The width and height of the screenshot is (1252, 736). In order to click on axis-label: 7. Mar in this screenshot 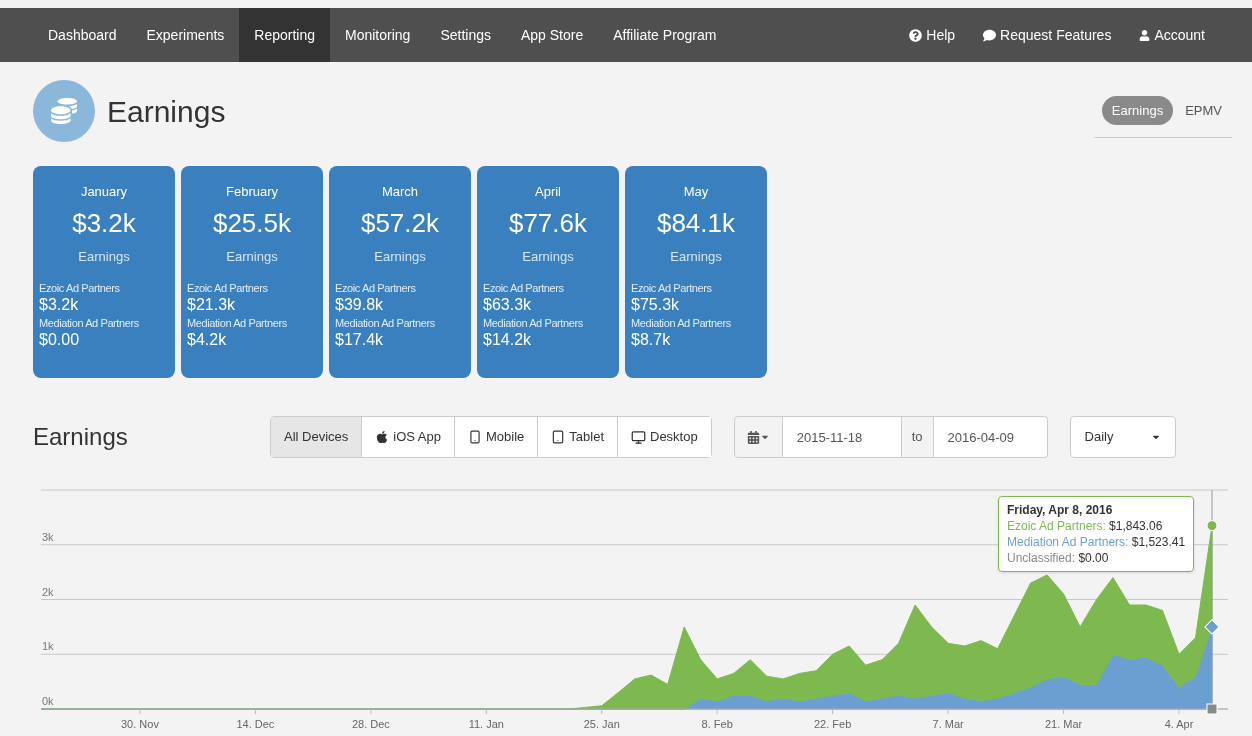, I will do `click(948, 724)`.